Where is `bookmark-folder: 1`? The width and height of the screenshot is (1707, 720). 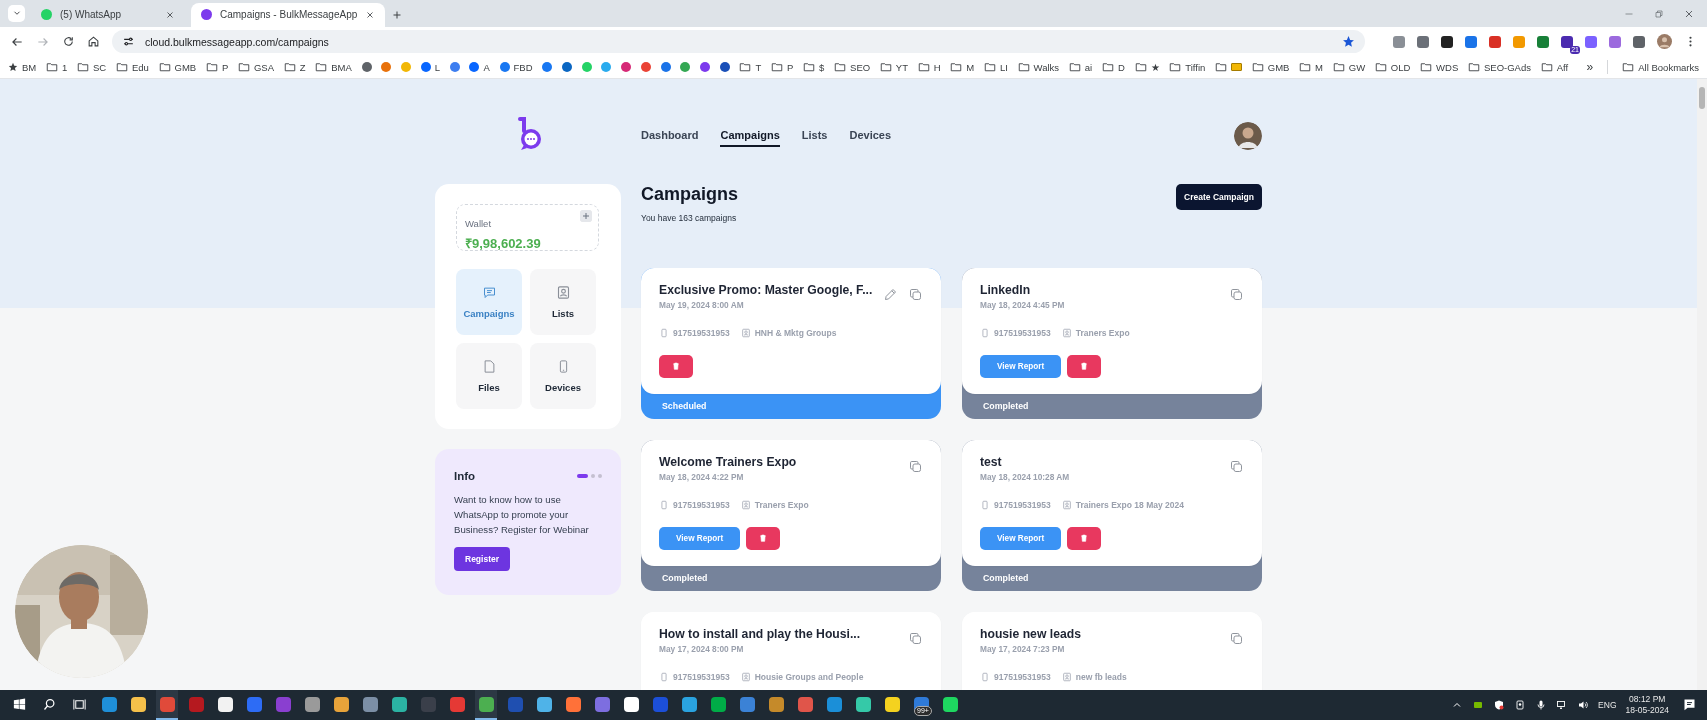 bookmark-folder: 1 is located at coordinates (56, 67).